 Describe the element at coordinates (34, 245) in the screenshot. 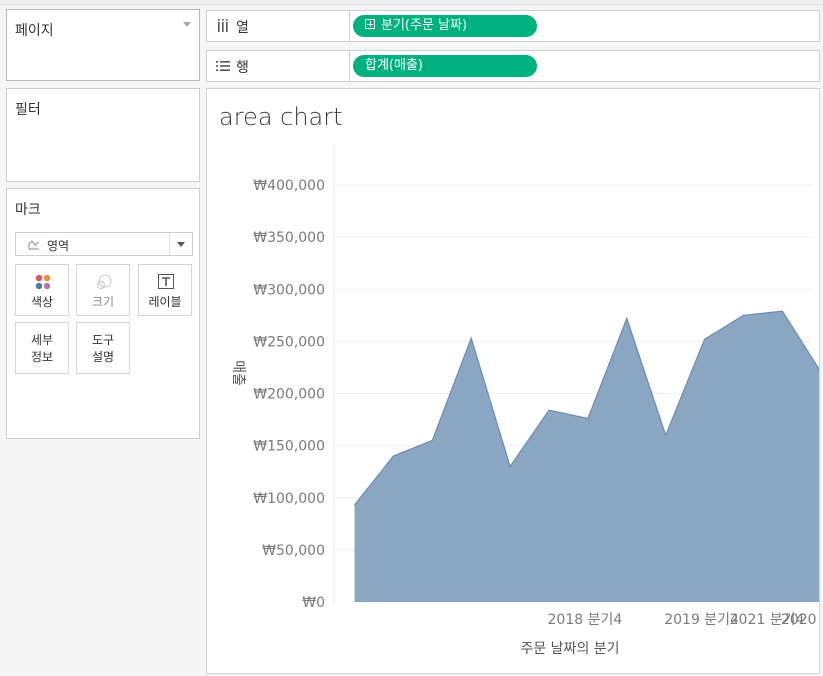

I see `area-mark-icon` at that location.